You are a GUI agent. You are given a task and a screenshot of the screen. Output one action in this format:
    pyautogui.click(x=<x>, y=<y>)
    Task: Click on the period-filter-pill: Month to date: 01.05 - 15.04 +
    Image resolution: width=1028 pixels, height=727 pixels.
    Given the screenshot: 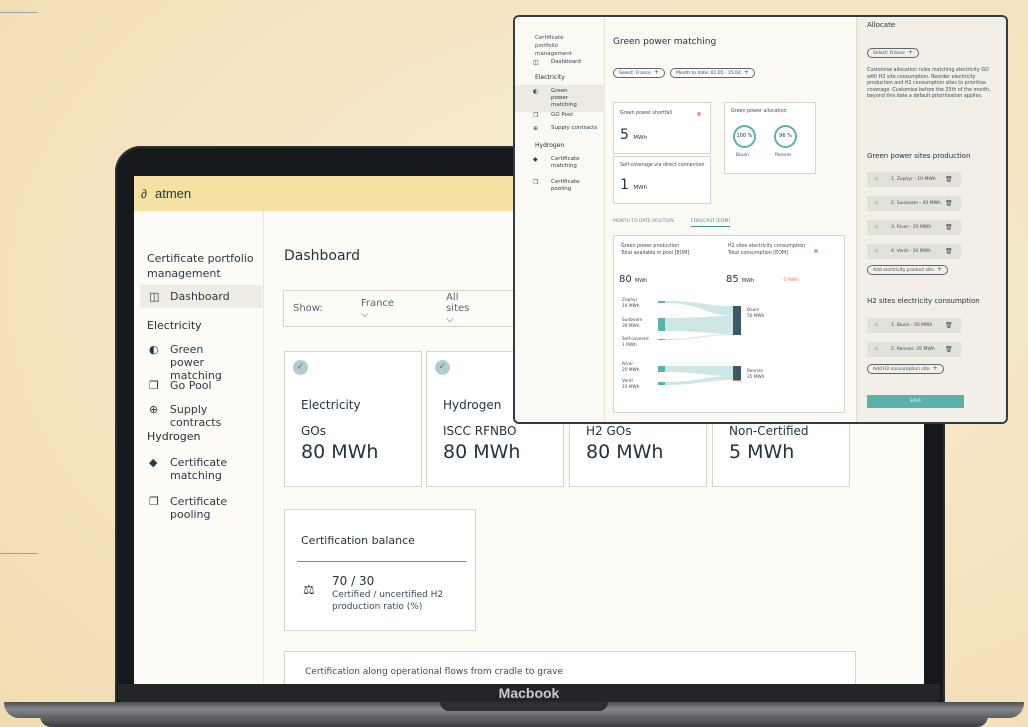 What is the action you would take?
    pyautogui.click(x=712, y=73)
    